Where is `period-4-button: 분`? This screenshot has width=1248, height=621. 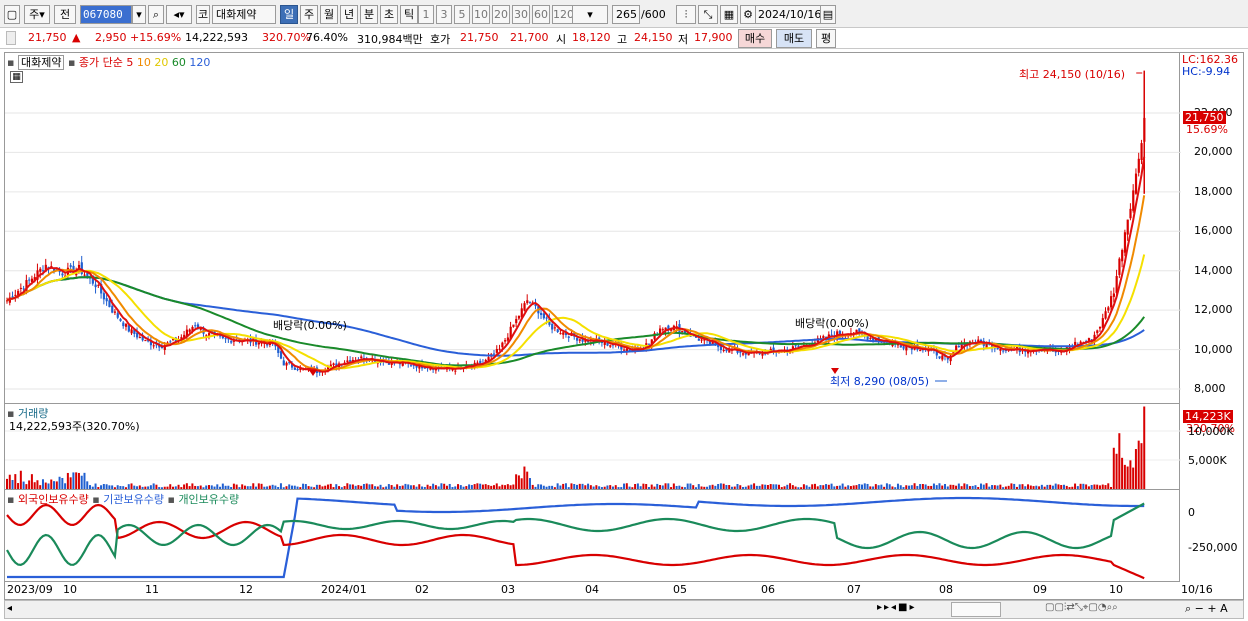 period-4-button: 분 is located at coordinates (369, 14).